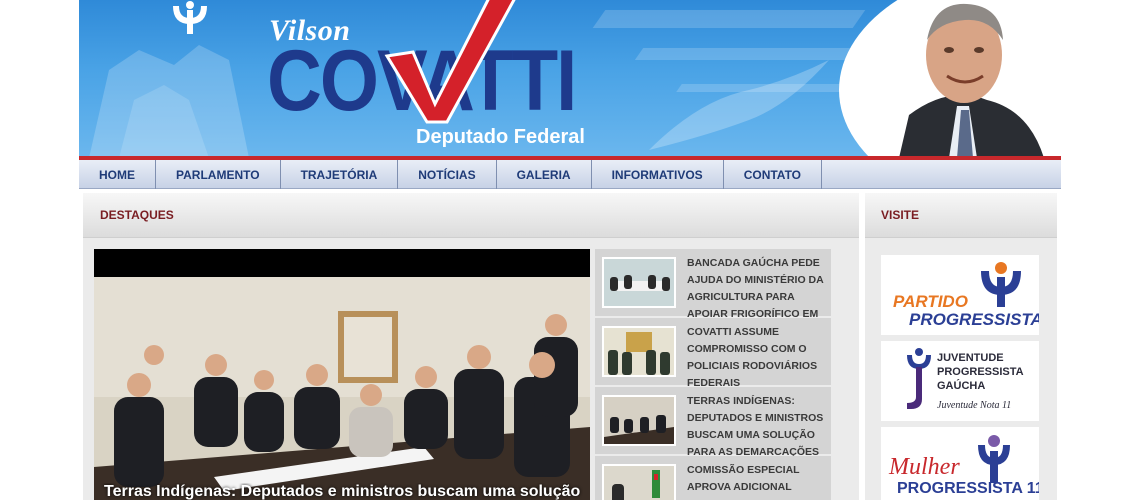 The height and width of the screenshot is (500, 1140). Describe the element at coordinates (919, 378) in the screenshot. I see `jp-logo-icon` at that location.